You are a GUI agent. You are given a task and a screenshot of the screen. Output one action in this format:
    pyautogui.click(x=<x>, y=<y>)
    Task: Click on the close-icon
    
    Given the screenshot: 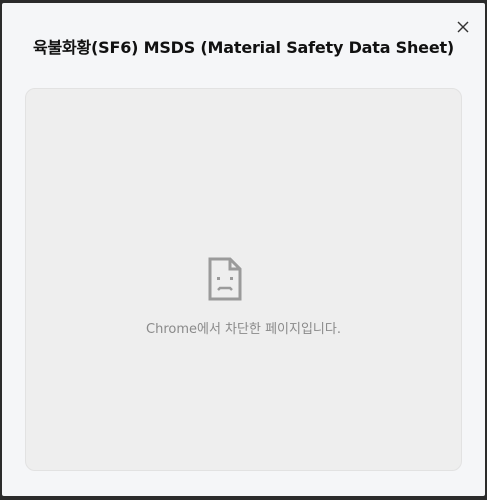 What is the action you would take?
    pyautogui.click(x=463, y=27)
    